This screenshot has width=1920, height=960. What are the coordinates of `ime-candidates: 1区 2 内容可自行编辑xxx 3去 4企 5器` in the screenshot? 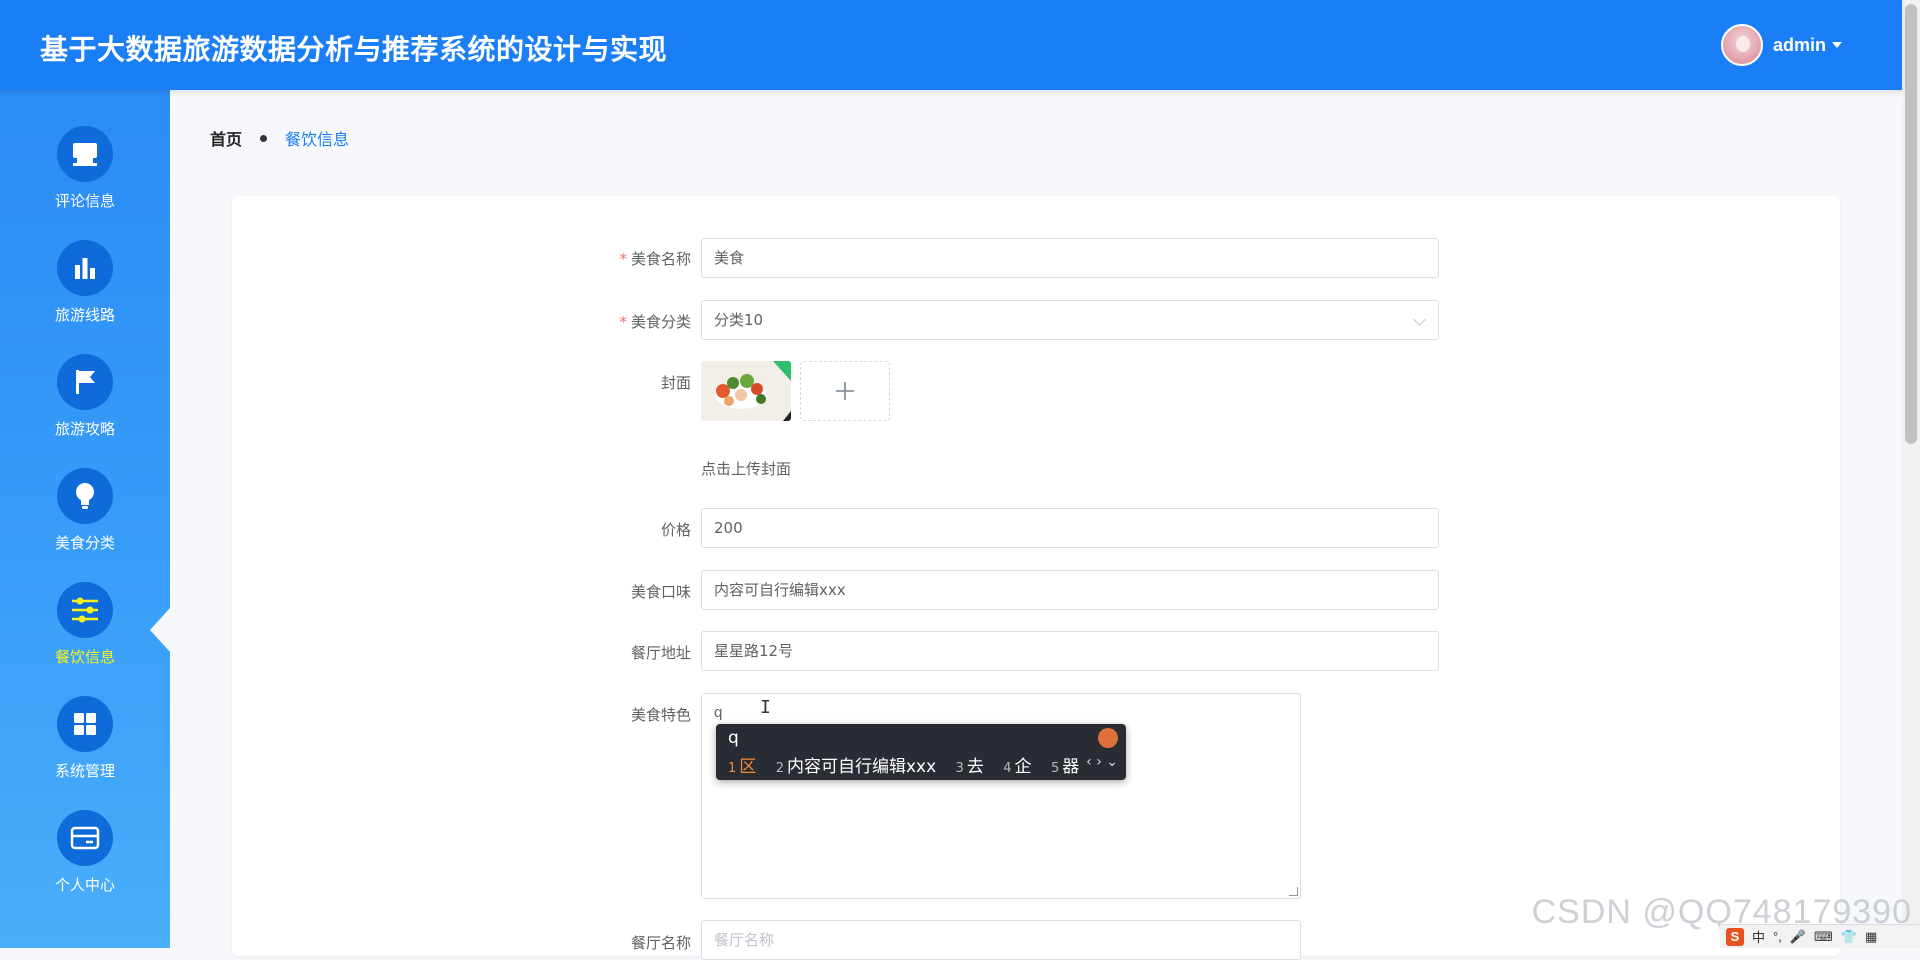 It's located at (910, 764).